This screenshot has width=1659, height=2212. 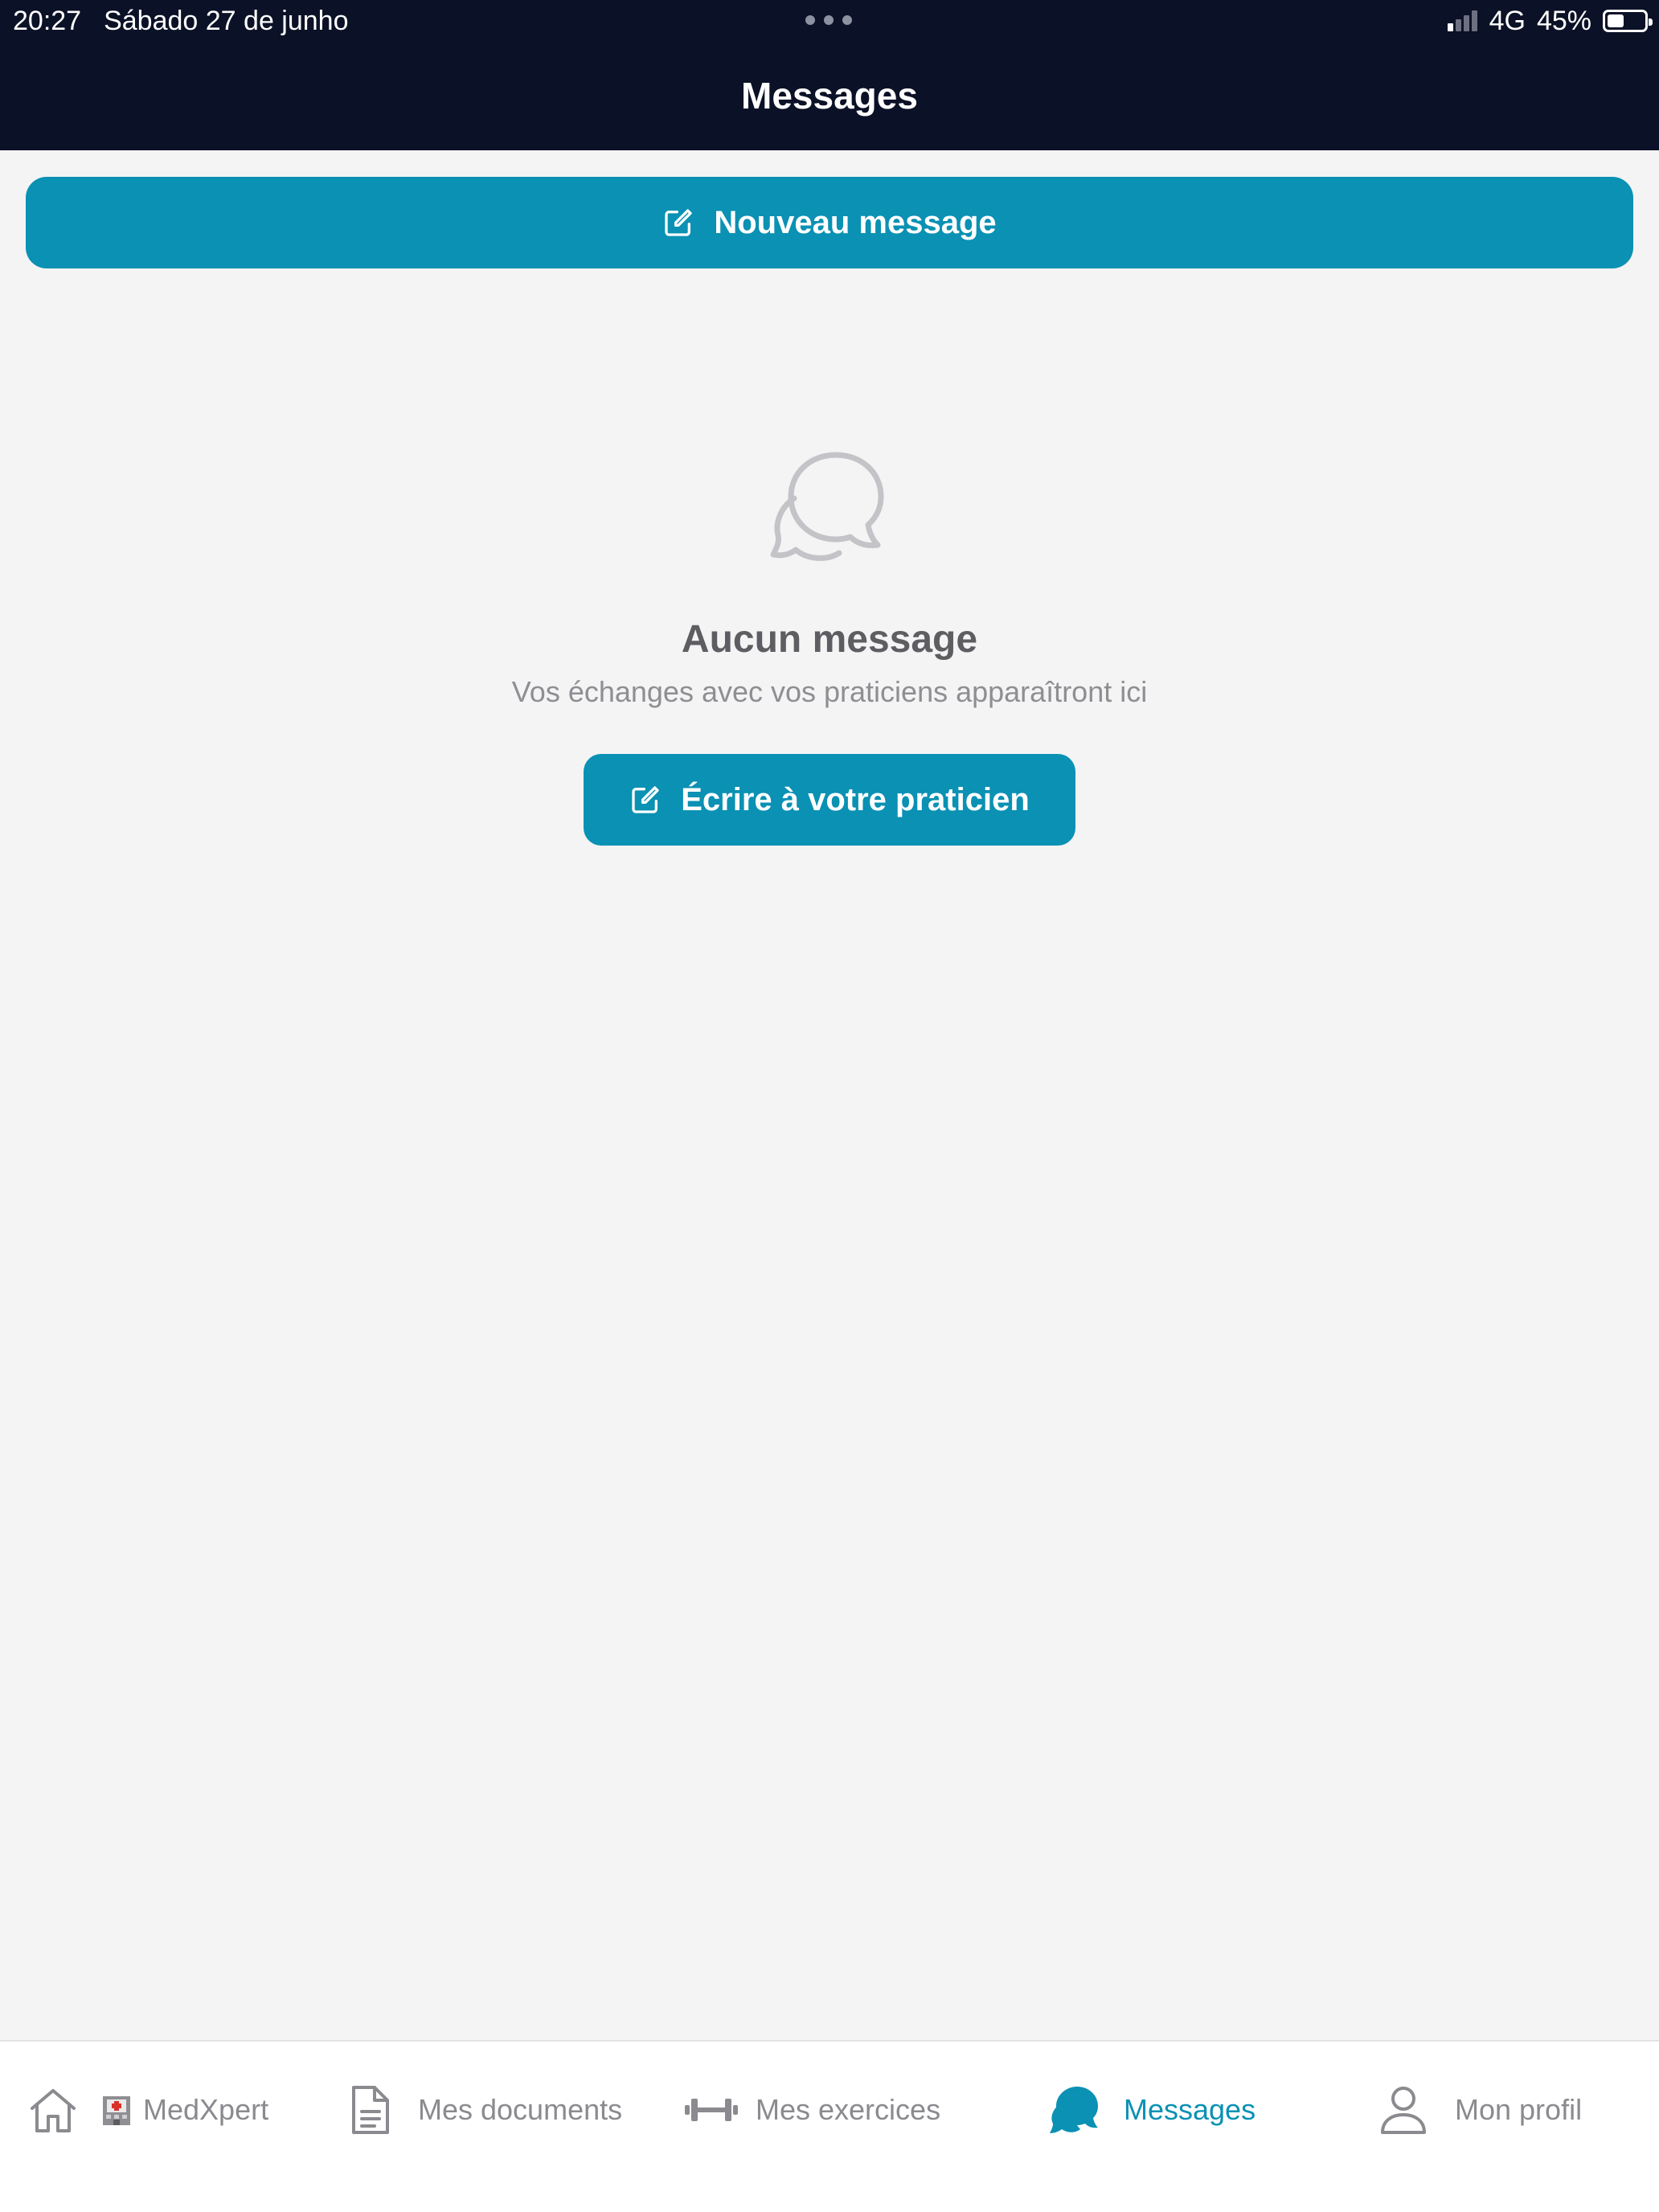 What do you see at coordinates (1507, 20) in the screenshot?
I see `network-type: 4G` at bounding box center [1507, 20].